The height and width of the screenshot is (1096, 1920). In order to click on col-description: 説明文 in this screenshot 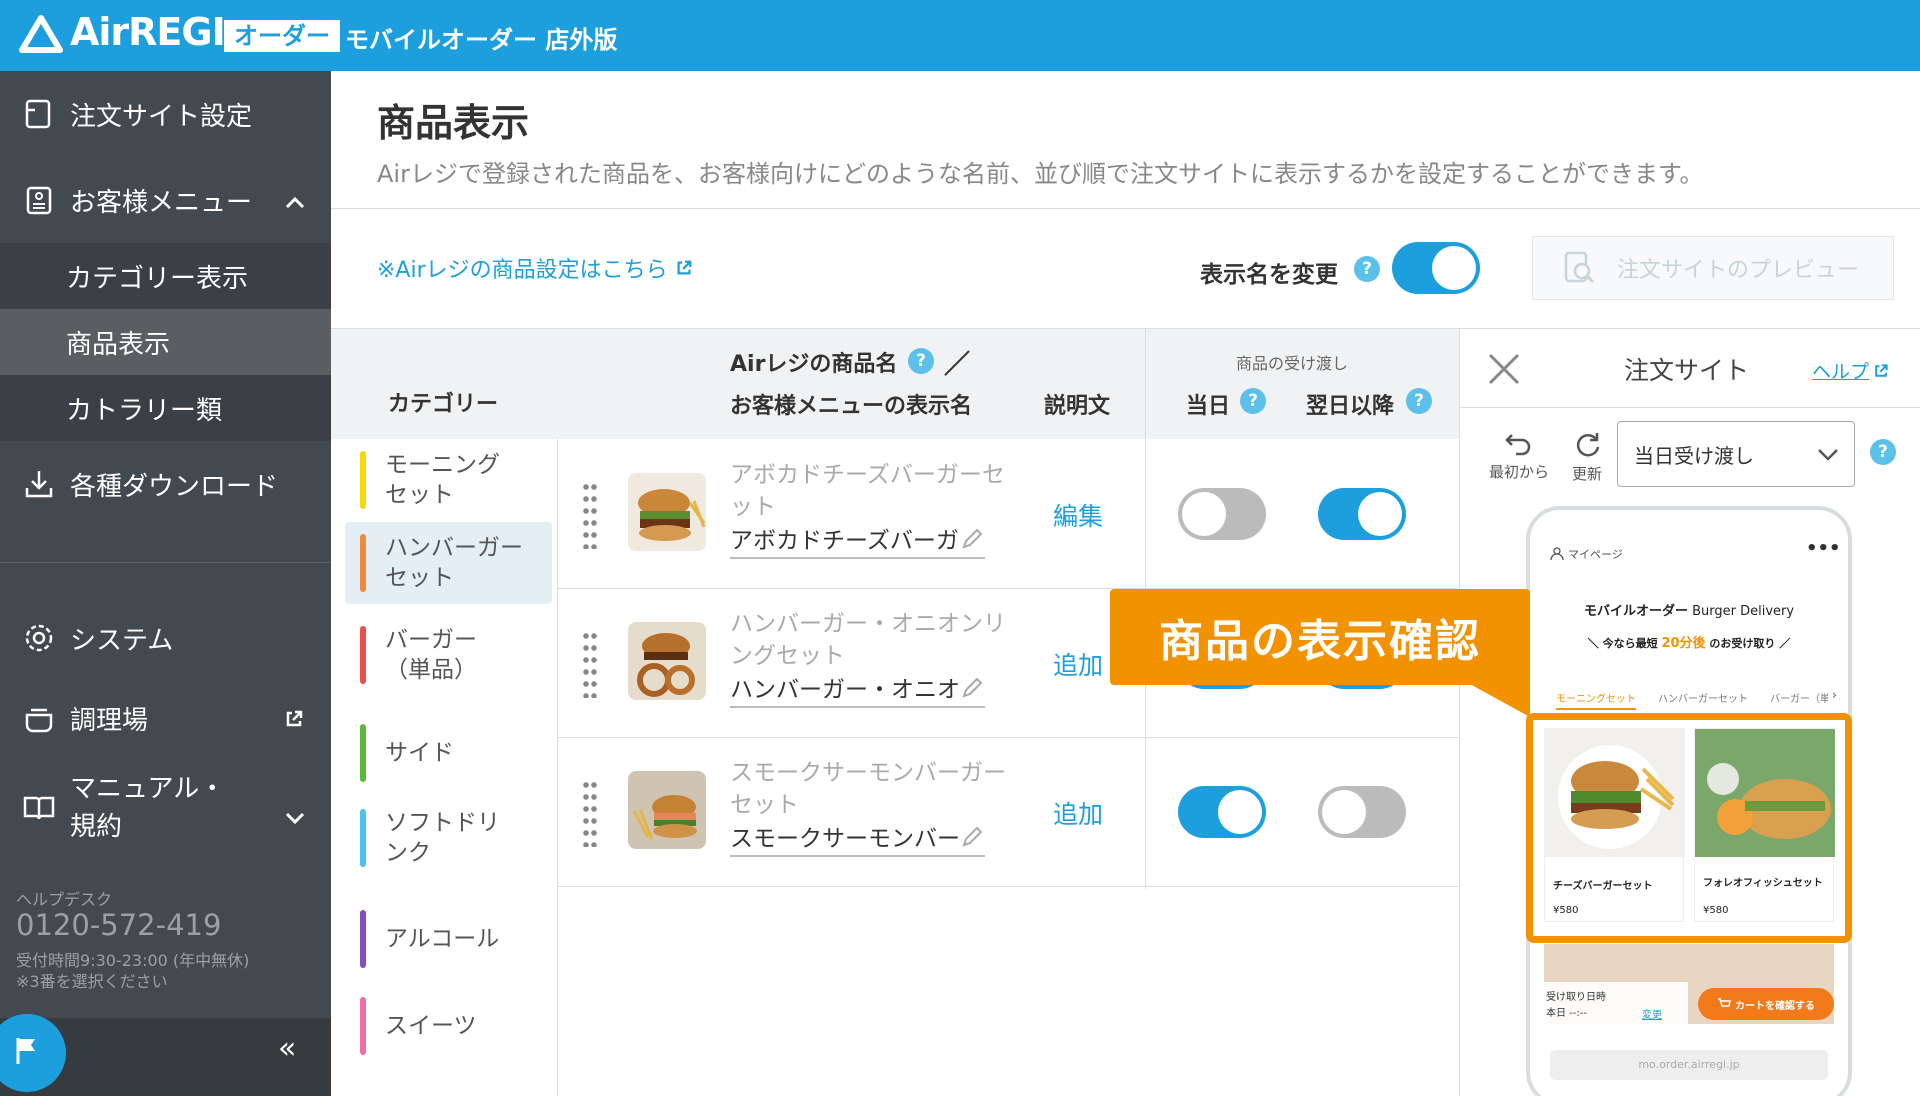, I will do `click(1077, 406)`.